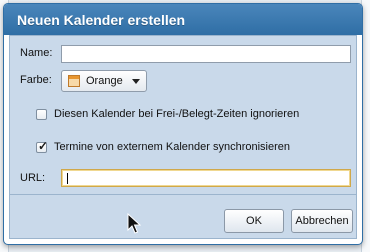  What do you see at coordinates (36, 53) in the screenshot?
I see `name-label: Name:` at bounding box center [36, 53].